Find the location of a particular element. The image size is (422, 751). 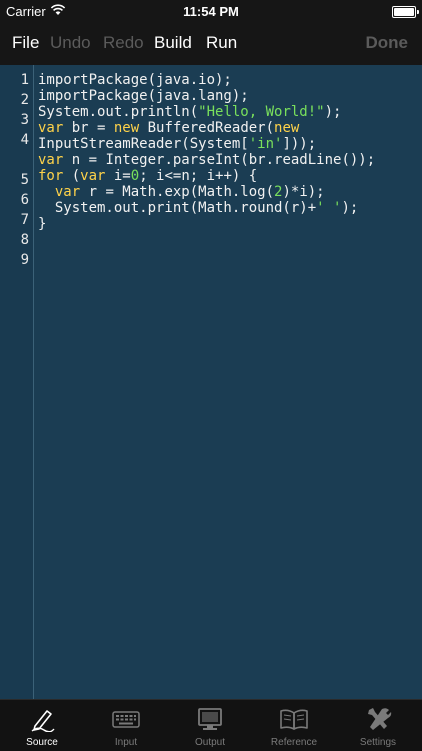

code-line: var n = Integer.parseInt(br.readLine()); is located at coordinates (207, 160).